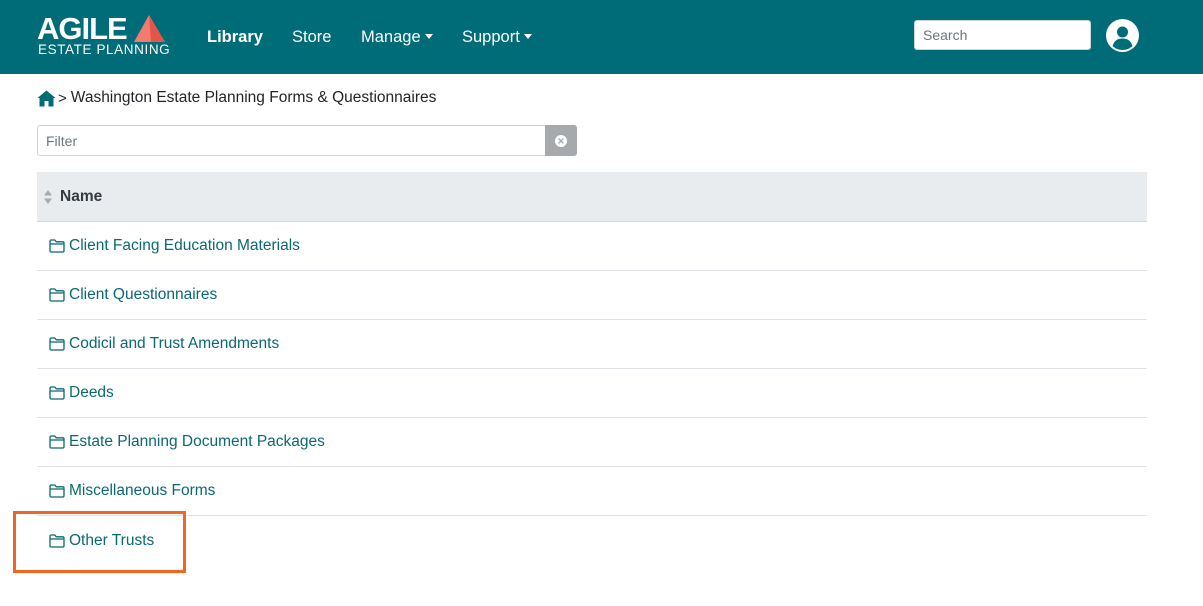 The width and height of the screenshot is (1203, 606). I want to click on nav-support-label: Support, so click(491, 37).